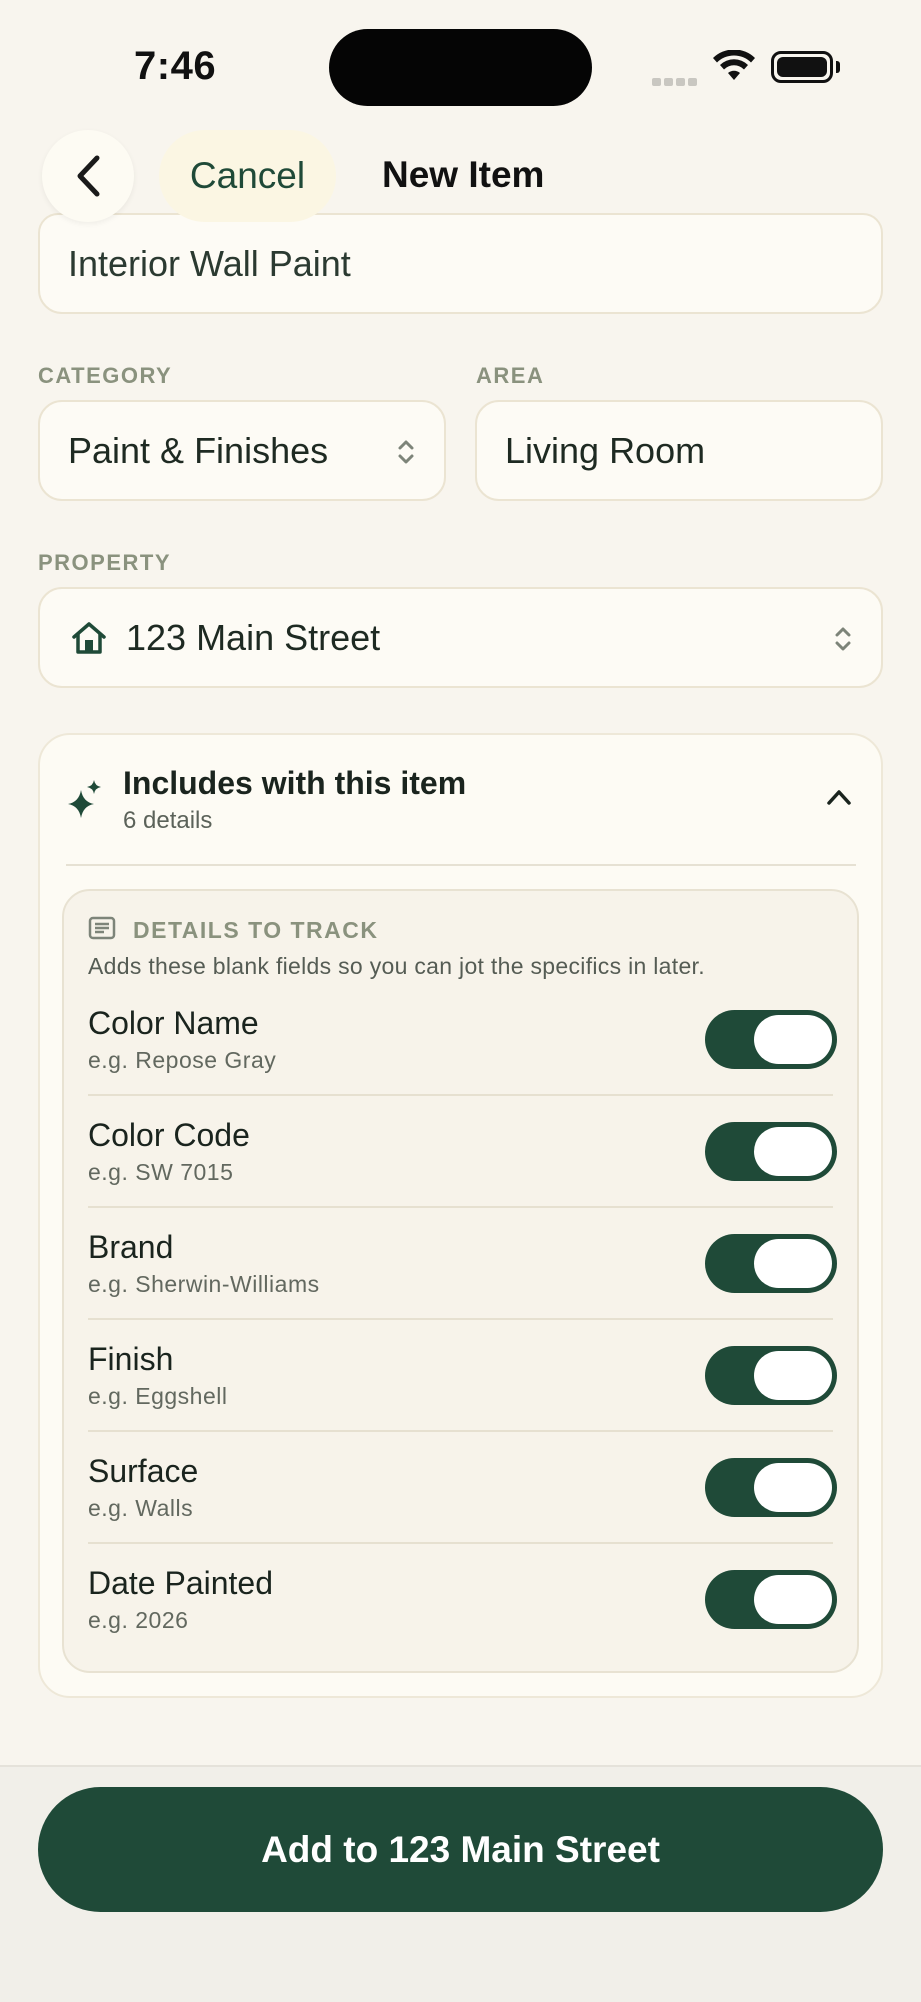 The height and width of the screenshot is (2002, 921). I want to click on property-value: 123 Main Street, so click(253, 637).